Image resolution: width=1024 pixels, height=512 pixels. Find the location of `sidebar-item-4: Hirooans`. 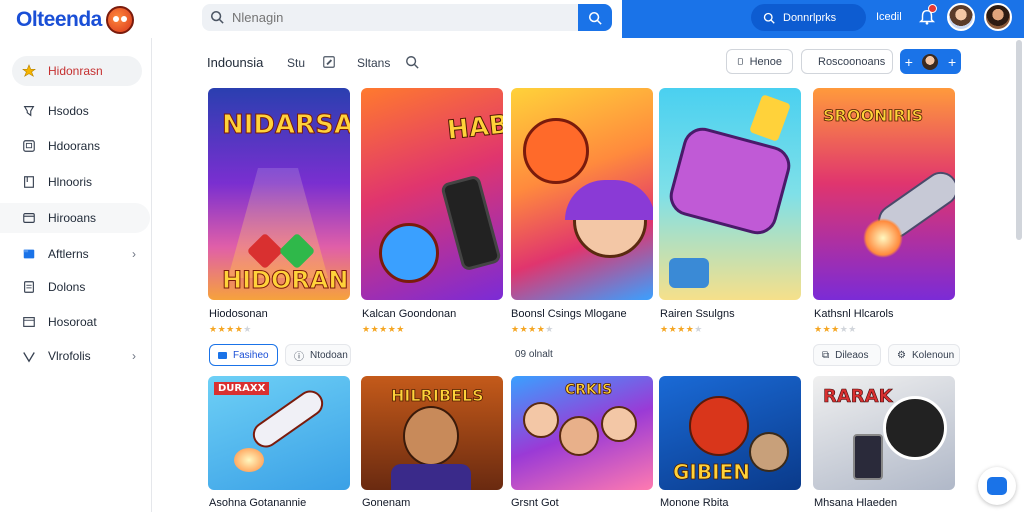

sidebar-item-4: Hirooans is located at coordinates (75, 218).